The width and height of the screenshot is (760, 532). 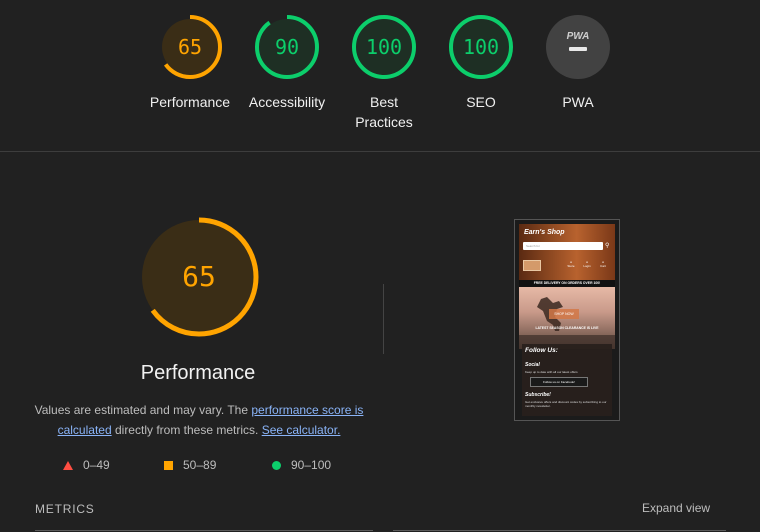 What do you see at coordinates (380, 151) in the screenshot?
I see `section-divider` at bounding box center [380, 151].